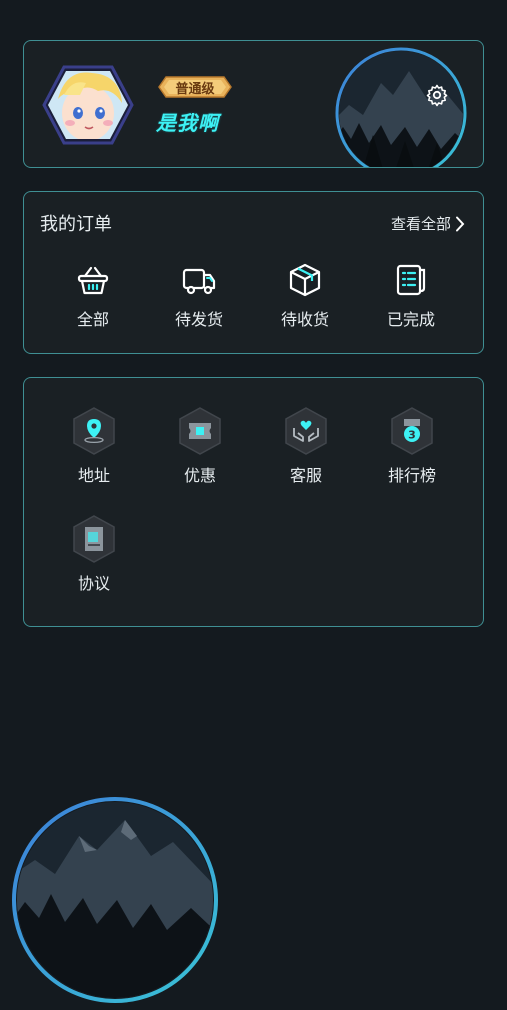 The height and width of the screenshot is (1010, 507). What do you see at coordinates (410, 319) in the screenshot?
I see `order-tab-label: 已完成` at bounding box center [410, 319].